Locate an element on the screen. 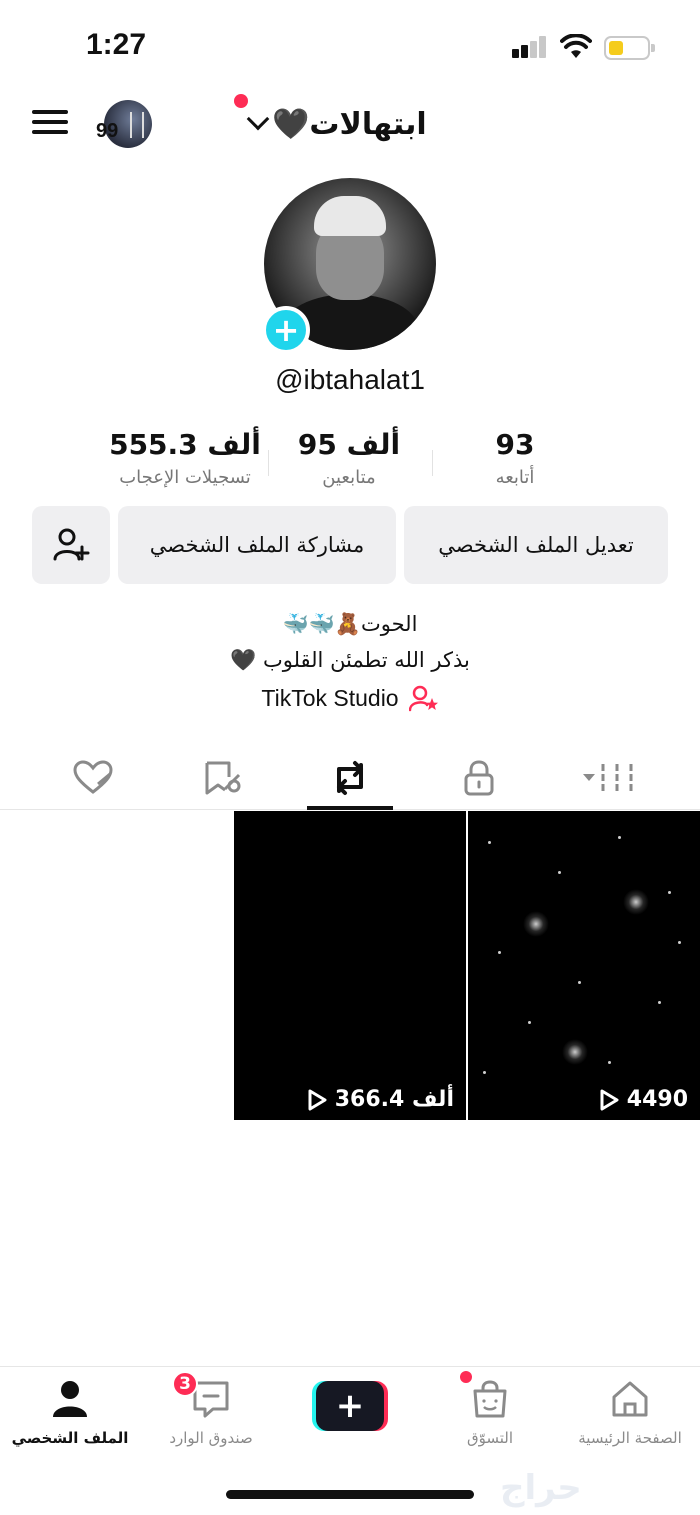 The width and height of the screenshot is (700, 1515). edit-profile-button: تعديل الملف الشخصي is located at coordinates (536, 545).